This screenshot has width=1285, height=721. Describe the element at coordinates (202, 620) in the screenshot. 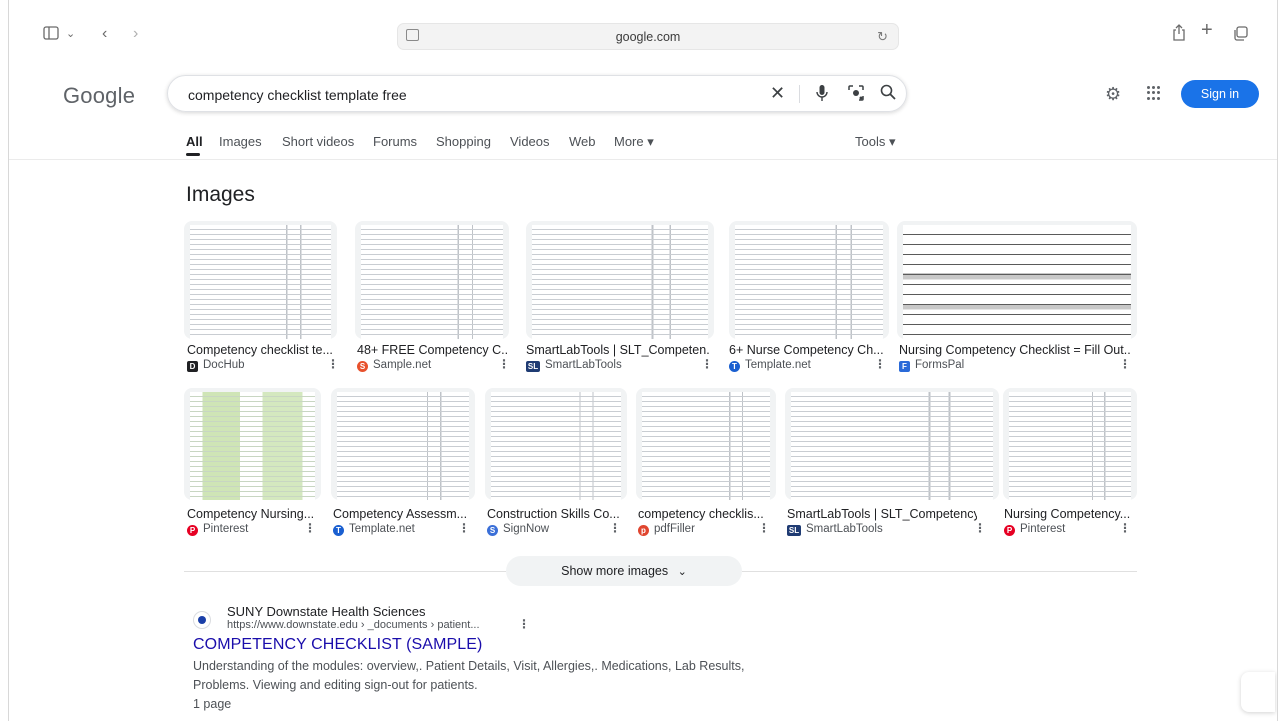

I see `site-favicon-icon` at that location.